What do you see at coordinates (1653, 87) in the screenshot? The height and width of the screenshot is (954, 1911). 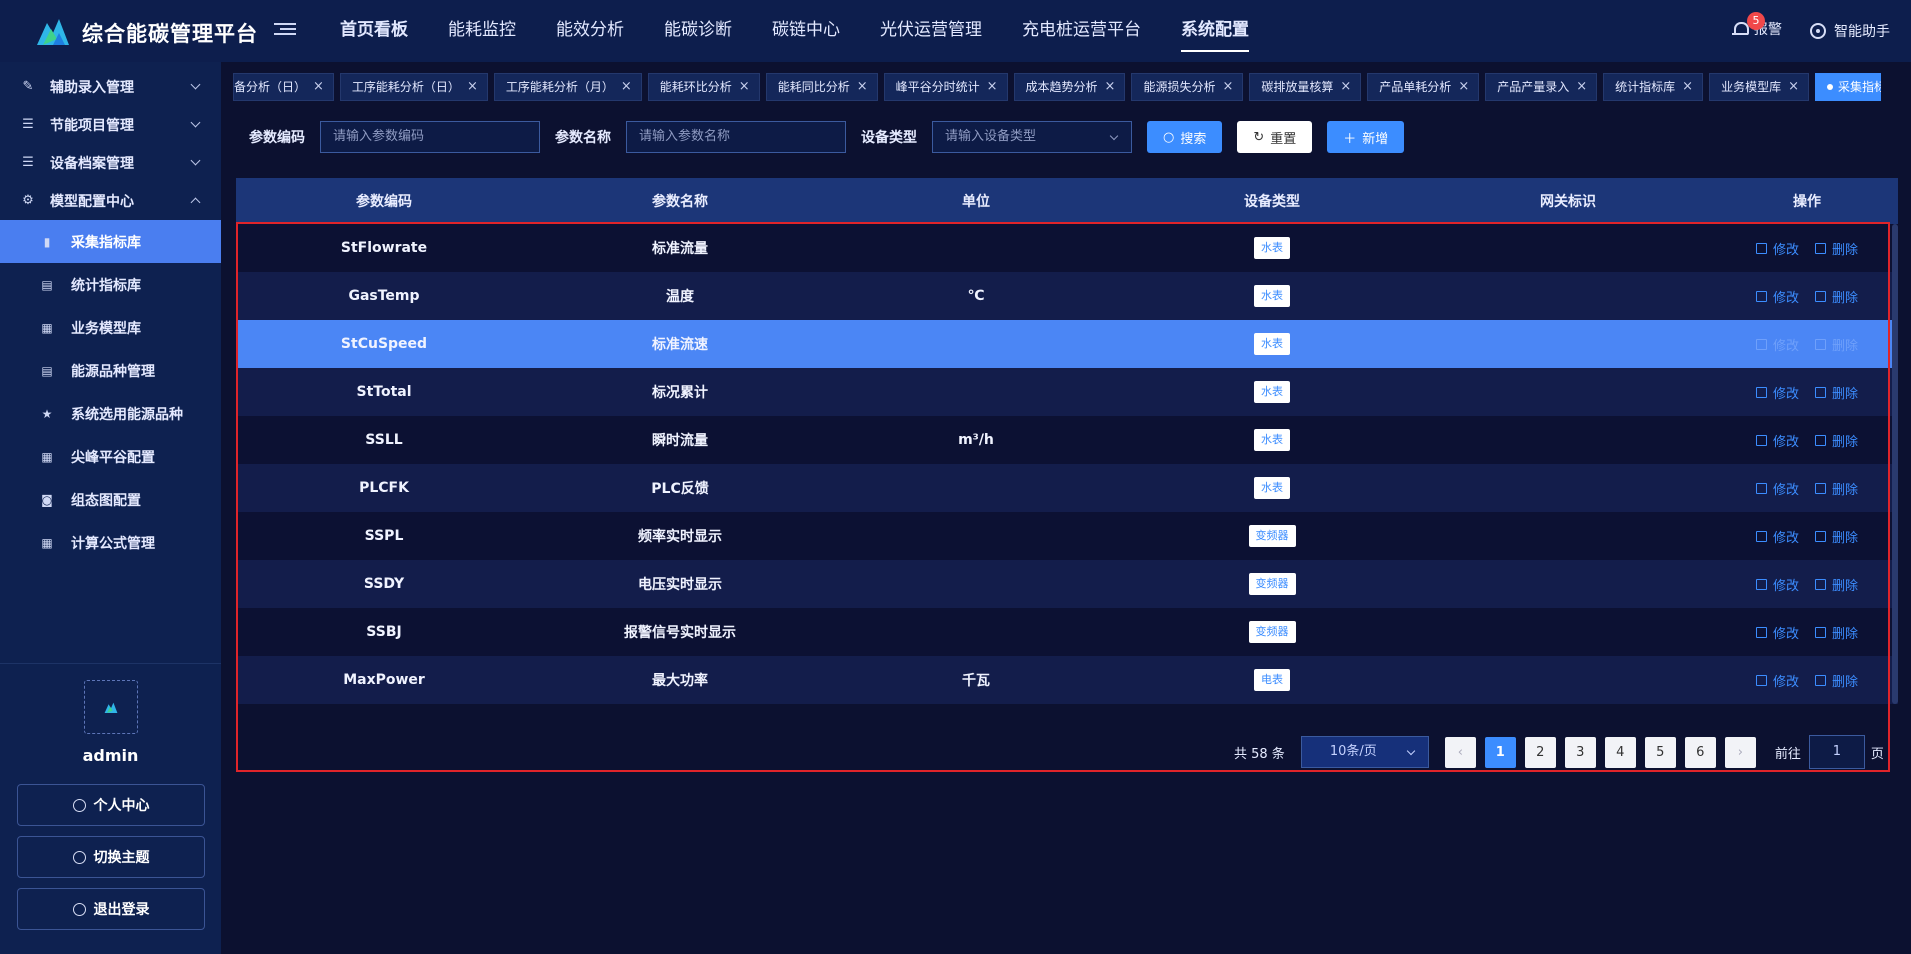 I see `tab-item: 统计指标库 ×` at bounding box center [1653, 87].